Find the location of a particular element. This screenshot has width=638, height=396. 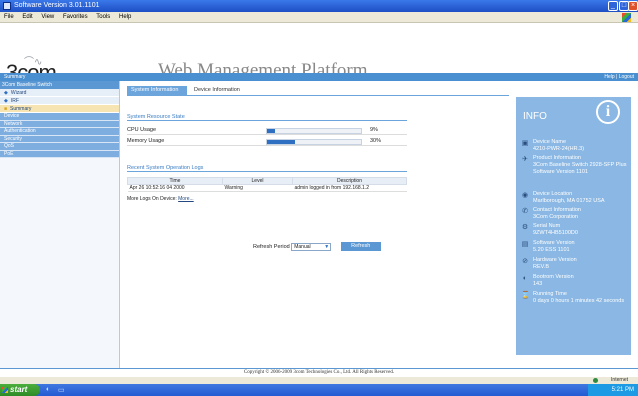

windows-flag-icon is located at coordinates (5, 390).